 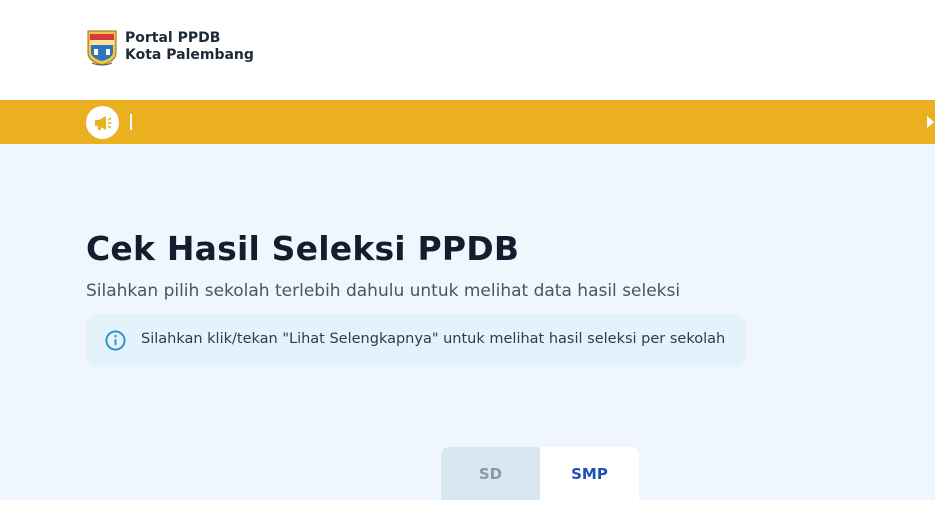 I want to click on bottom-strip, so click(x=467, y=513).